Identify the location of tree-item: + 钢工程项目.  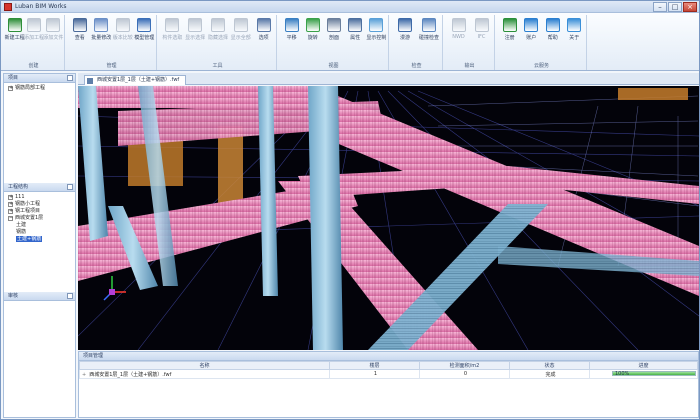
(39, 211).